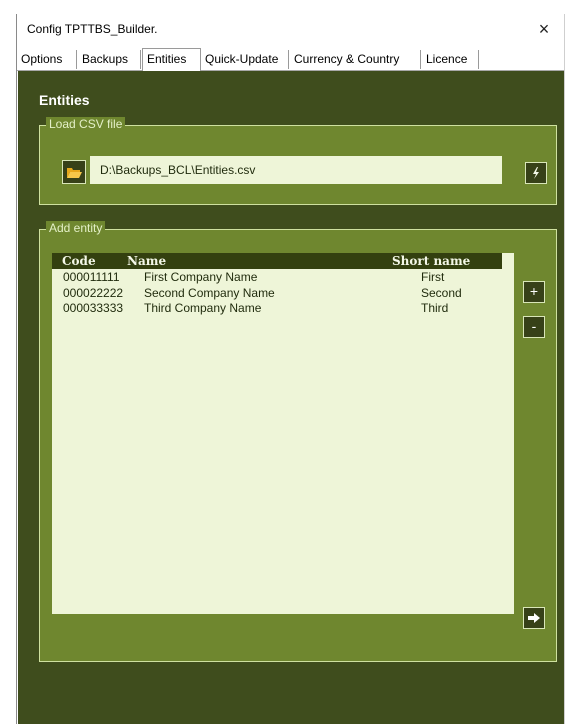 The image size is (566, 724). What do you see at coordinates (277, 278) in the screenshot?
I see `list-item: 000011111 First Company Name First` at bounding box center [277, 278].